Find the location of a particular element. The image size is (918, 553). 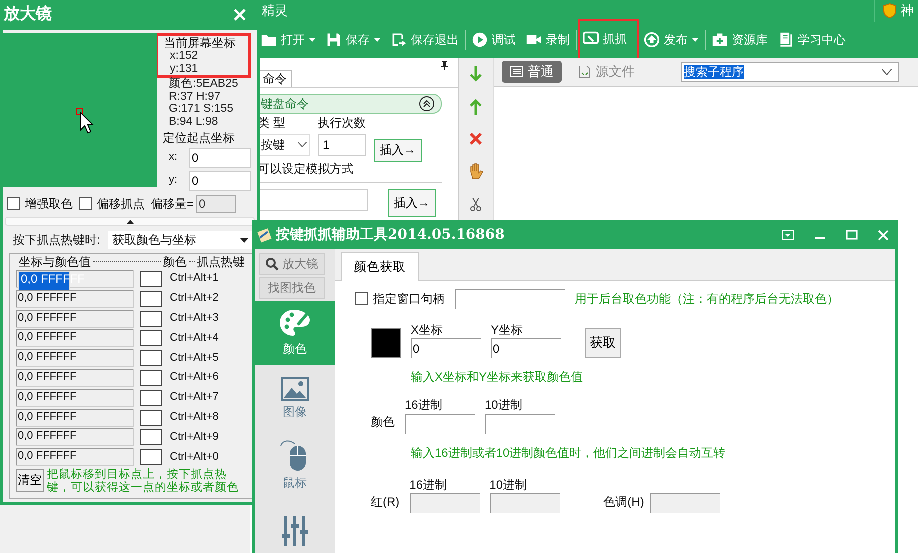

section-header: 键盘命令 is located at coordinates (350, 104).